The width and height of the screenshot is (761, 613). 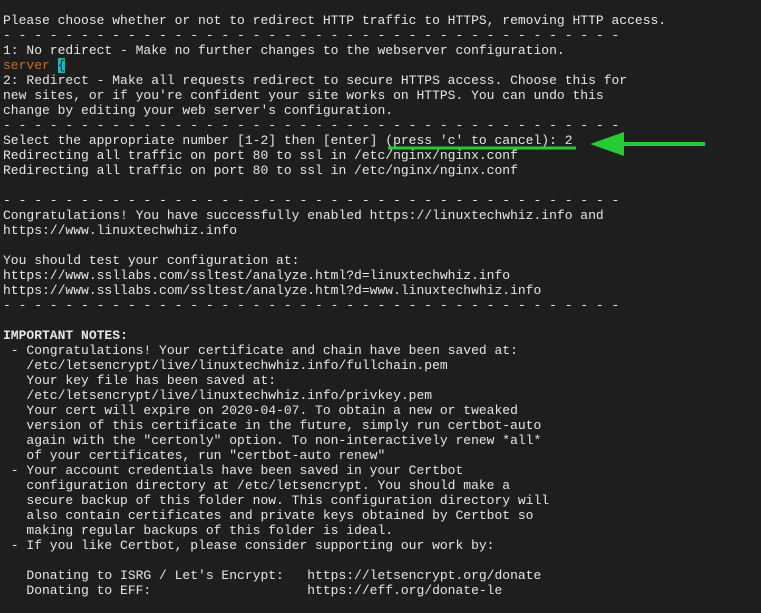 What do you see at coordinates (546, 144) in the screenshot?
I see `annotation-overlay` at bounding box center [546, 144].